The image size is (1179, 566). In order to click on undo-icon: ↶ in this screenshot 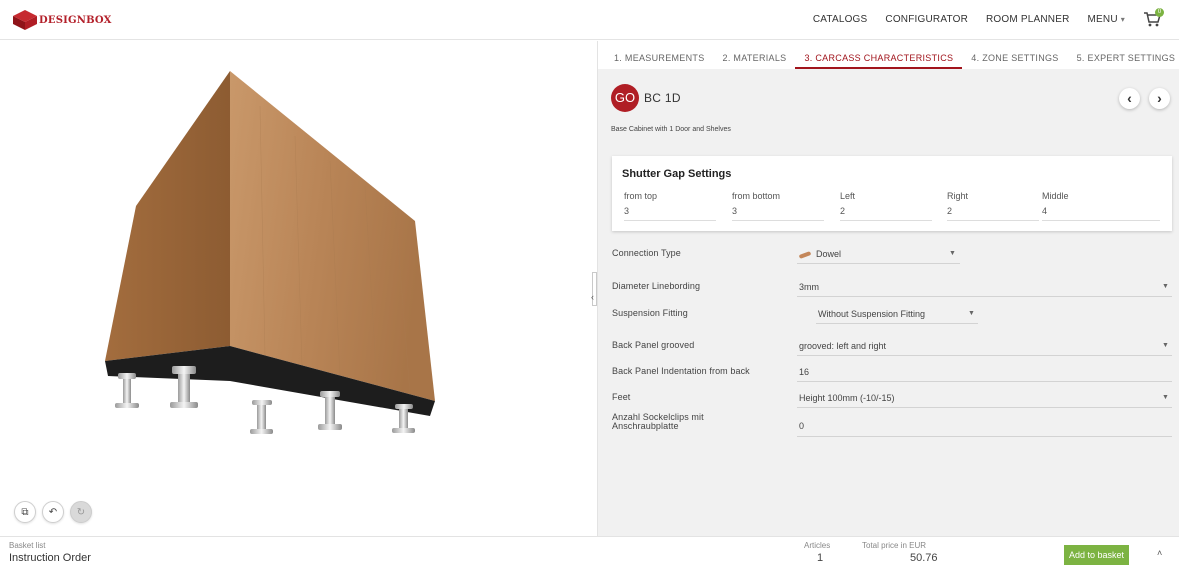, I will do `click(53, 512)`.